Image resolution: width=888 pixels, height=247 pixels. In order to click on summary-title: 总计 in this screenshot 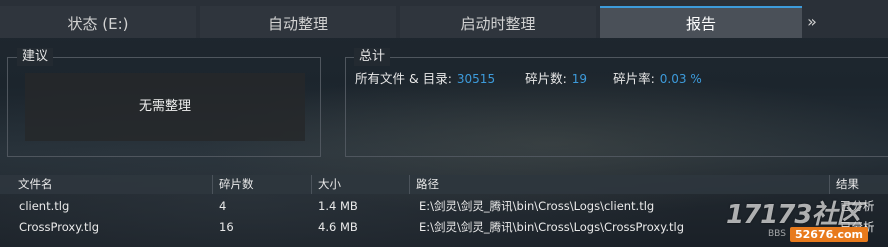, I will do `click(372, 57)`.